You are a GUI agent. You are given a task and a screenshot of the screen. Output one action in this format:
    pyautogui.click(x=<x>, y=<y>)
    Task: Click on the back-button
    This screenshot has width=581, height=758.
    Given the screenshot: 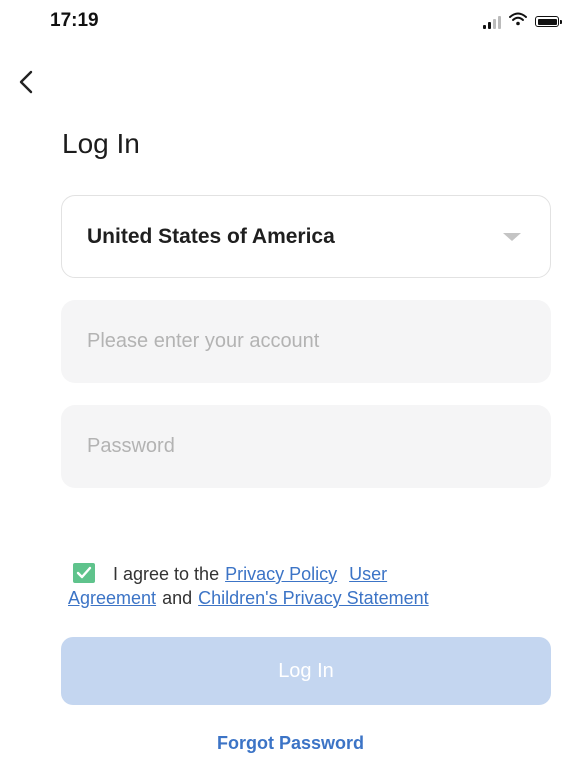 What is the action you would take?
    pyautogui.click(x=26, y=82)
    